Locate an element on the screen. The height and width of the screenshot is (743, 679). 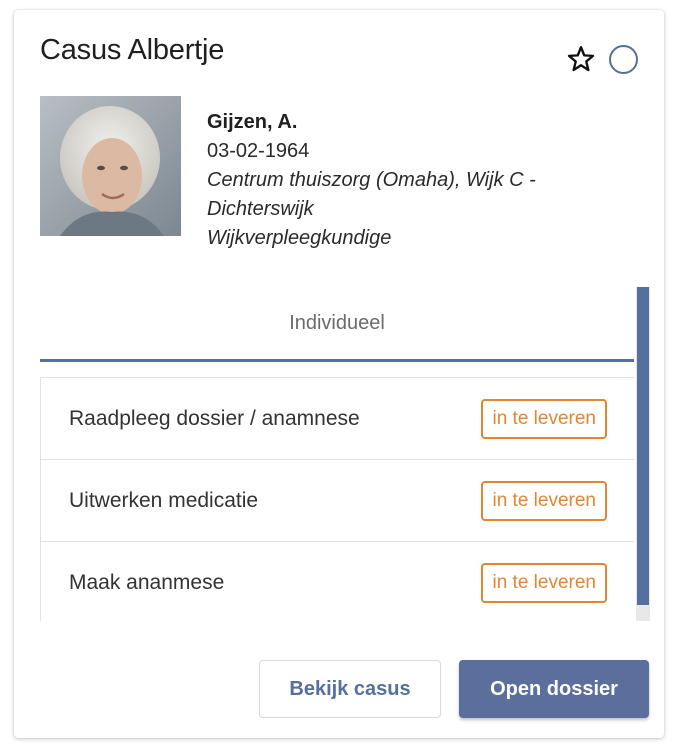
task-list-scrollbar is located at coordinates (643, 454).